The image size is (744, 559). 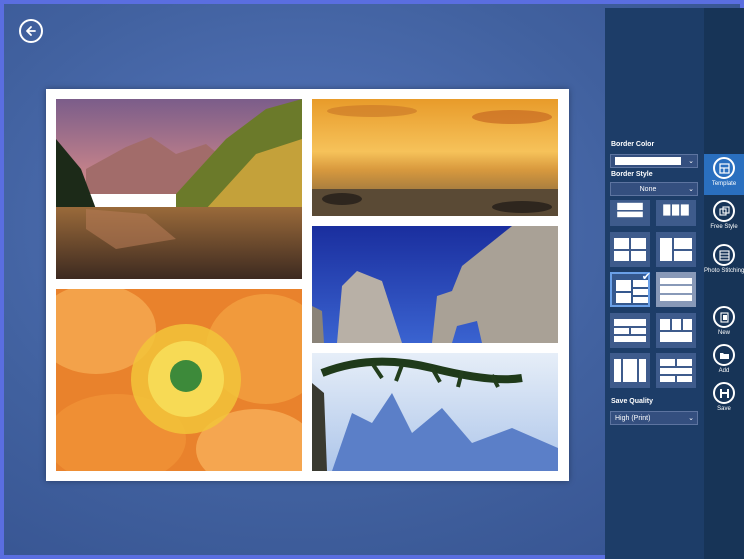 I want to click on border-style-select: None ⌄, so click(x=654, y=189).